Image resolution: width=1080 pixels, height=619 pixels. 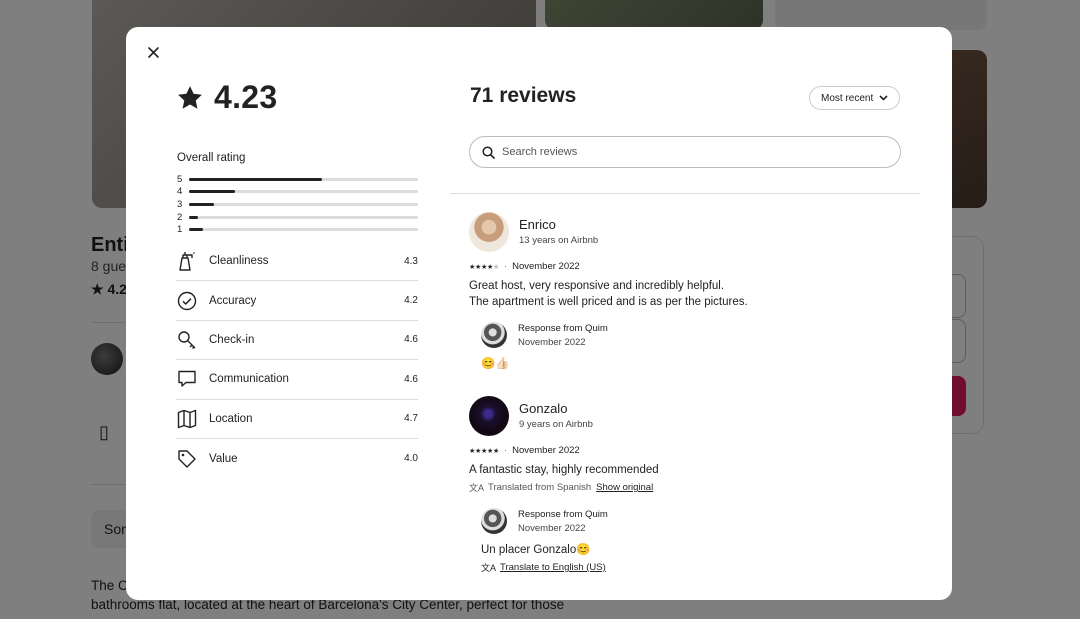 What do you see at coordinates (223, 458) in the screenshot?
I see `category-label: Value` at bounding box center [223, 458].